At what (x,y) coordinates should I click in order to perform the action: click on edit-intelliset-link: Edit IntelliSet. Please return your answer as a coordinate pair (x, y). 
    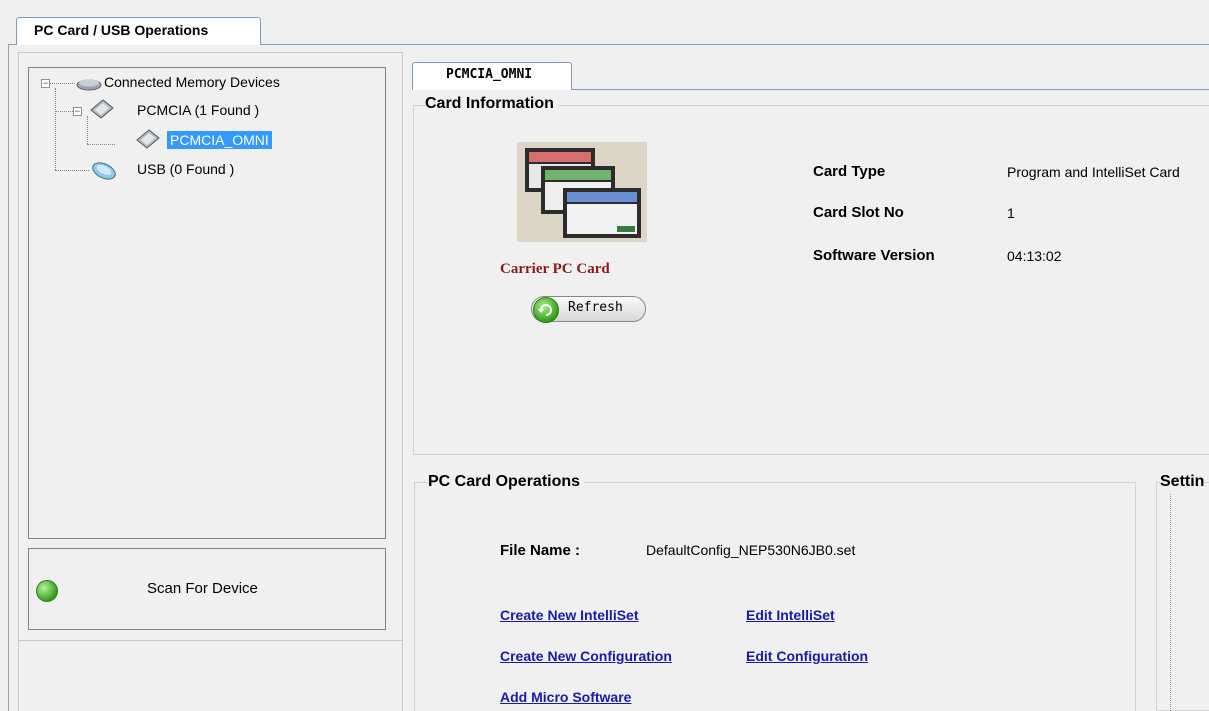
    Looking at the image, I should click on (790, 615).